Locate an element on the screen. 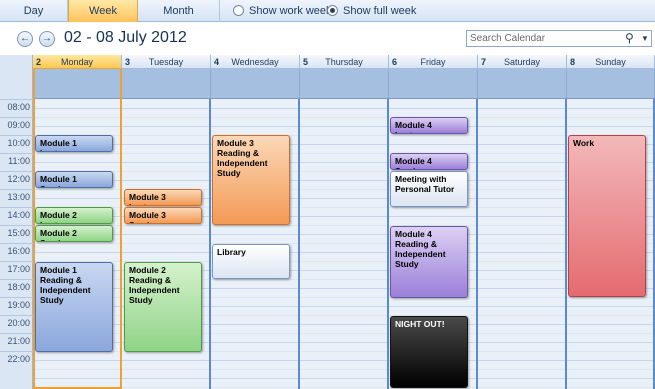 The height and width of the screenshot is (389, 655). appointment: Module 3 Lecture is located at coordinates (163, 197).